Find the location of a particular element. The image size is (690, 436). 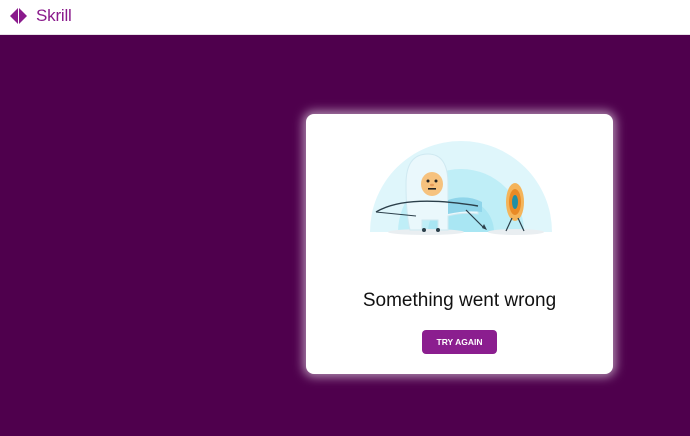

try-again-button: TRY AGAIN is located at coordinates (459, 342).